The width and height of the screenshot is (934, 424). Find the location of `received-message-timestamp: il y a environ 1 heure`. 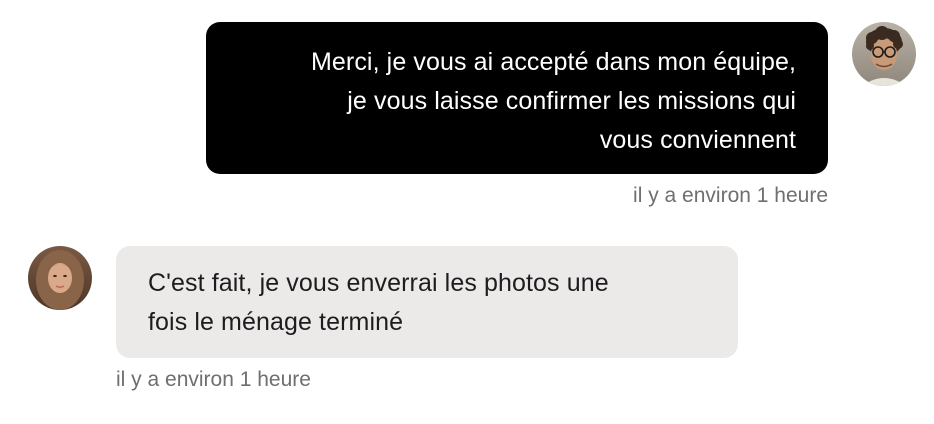

received-message-timestamp: il y a environ 1 heure is located at coordinates (213, 379).